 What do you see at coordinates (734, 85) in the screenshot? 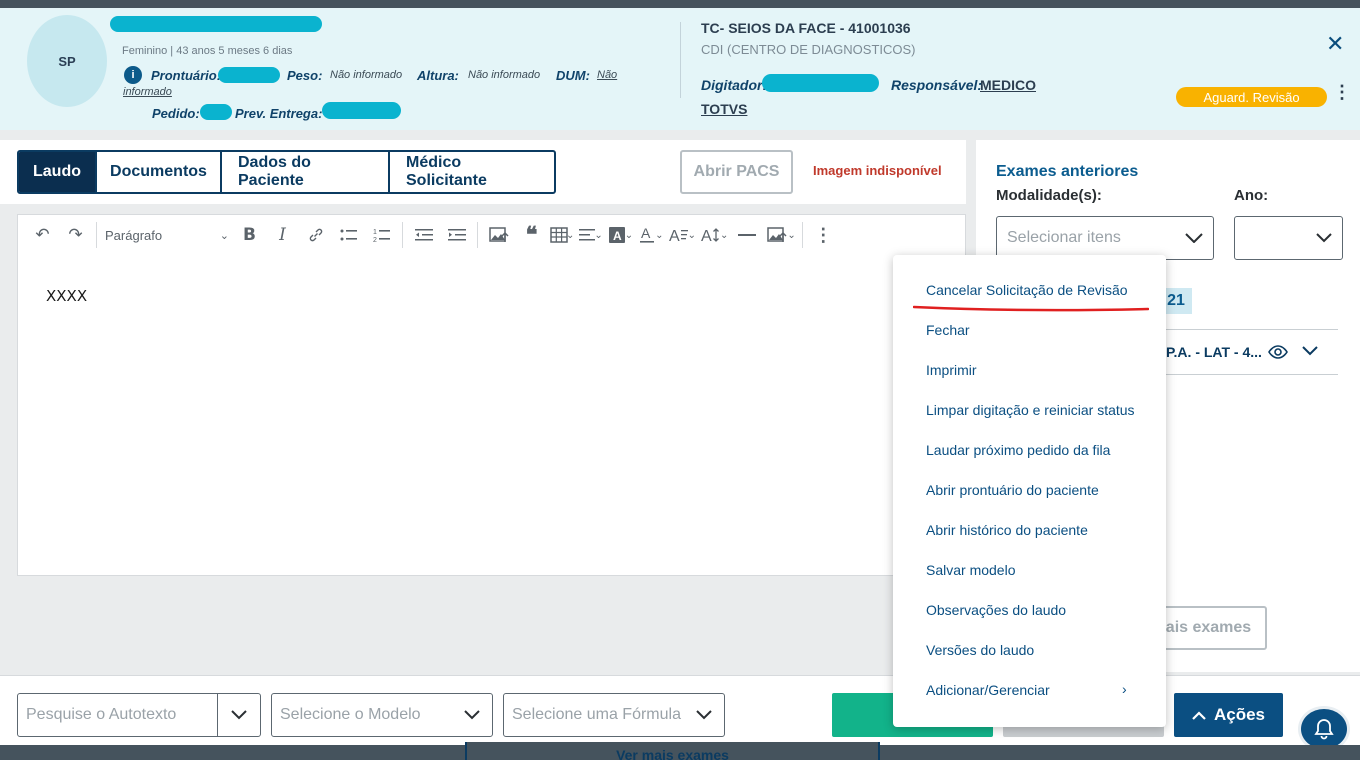
I see `digitador-label: Digitador:` at bounding box center [734, 85].